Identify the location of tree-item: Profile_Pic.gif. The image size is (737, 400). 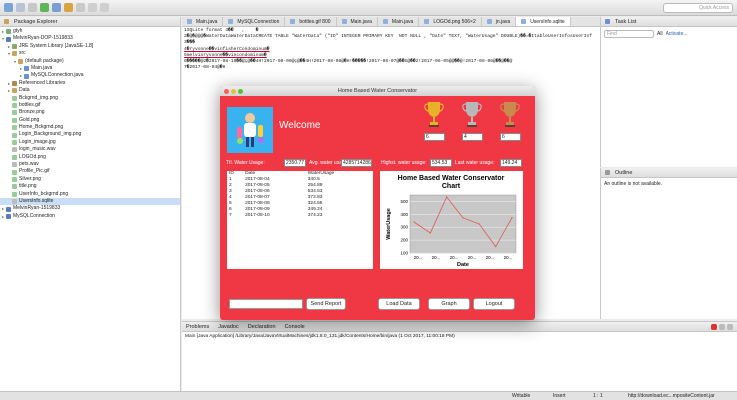
(90, 171).